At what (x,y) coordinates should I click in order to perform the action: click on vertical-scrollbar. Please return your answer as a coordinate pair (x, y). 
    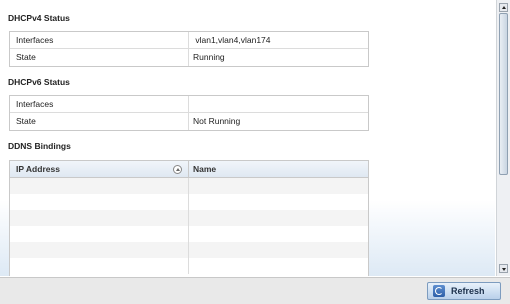
    Looking at the image, I should click on (503, 138).